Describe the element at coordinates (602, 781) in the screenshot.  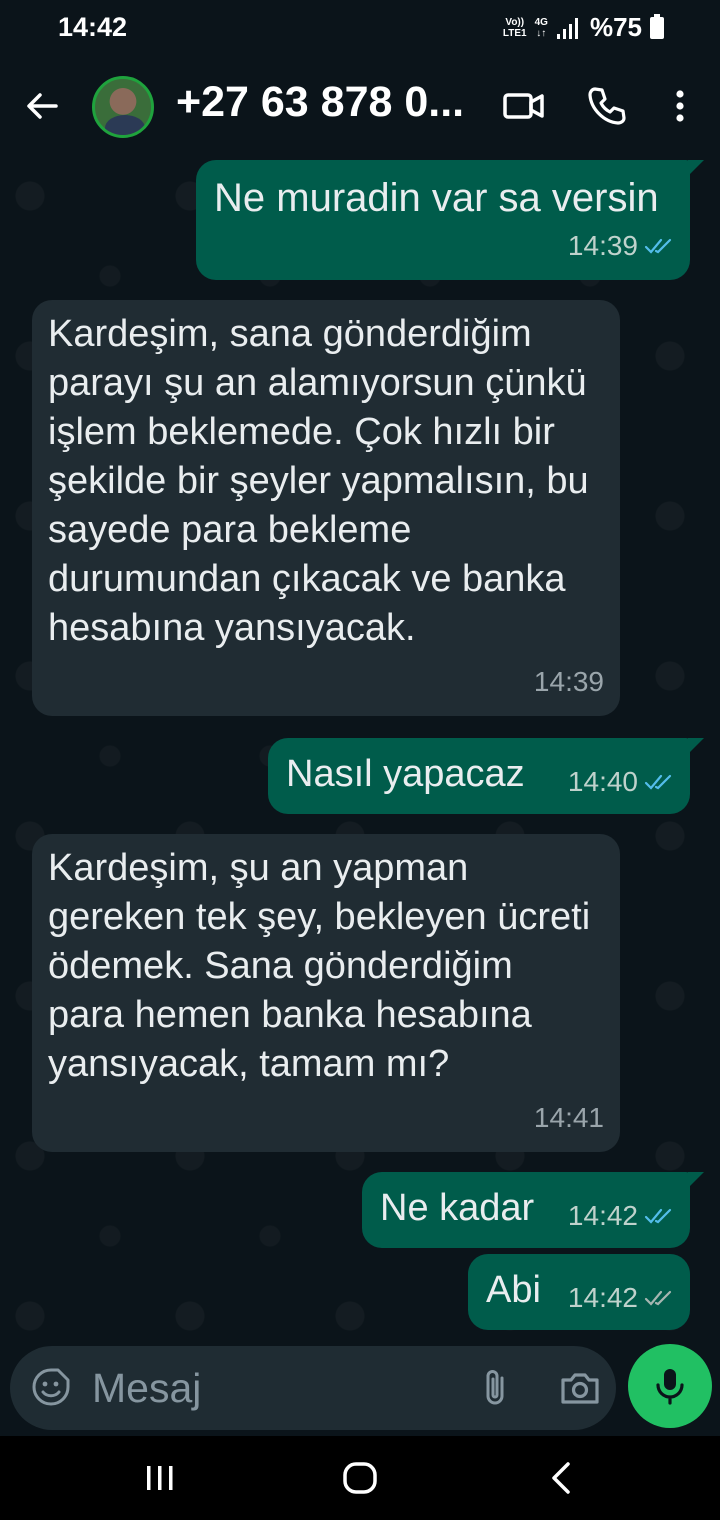
I see `message-time: 14:40` at that location.